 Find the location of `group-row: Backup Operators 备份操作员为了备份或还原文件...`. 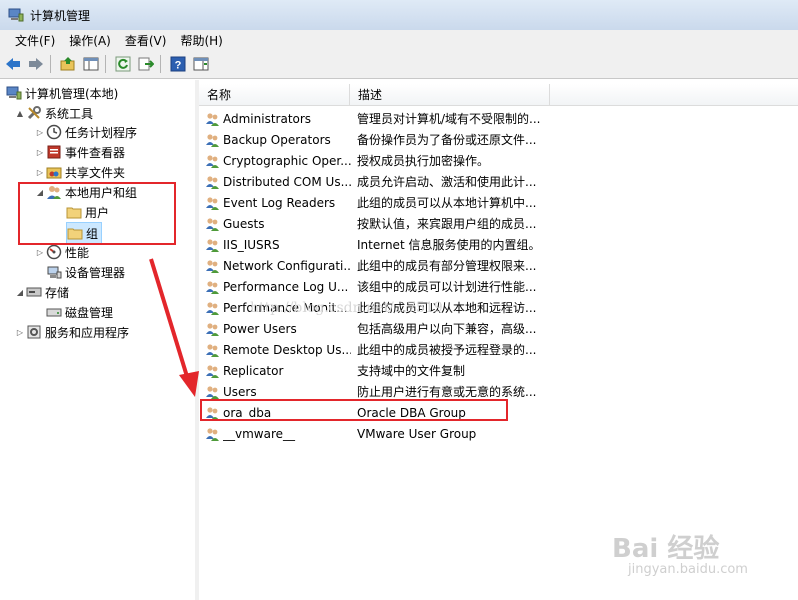

group-row: Backup Operators 备份操作员为了备份或还原文件... is located at coordinates (498, 139).